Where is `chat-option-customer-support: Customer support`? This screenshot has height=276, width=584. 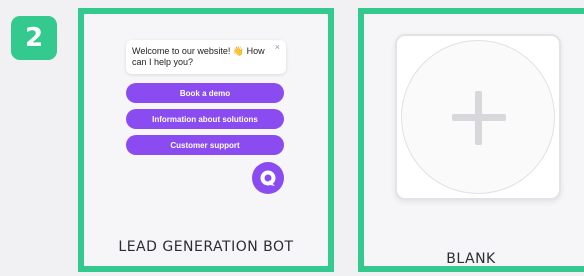 chat-option-customer-support: Customer support is located at coordinates (205, 145).